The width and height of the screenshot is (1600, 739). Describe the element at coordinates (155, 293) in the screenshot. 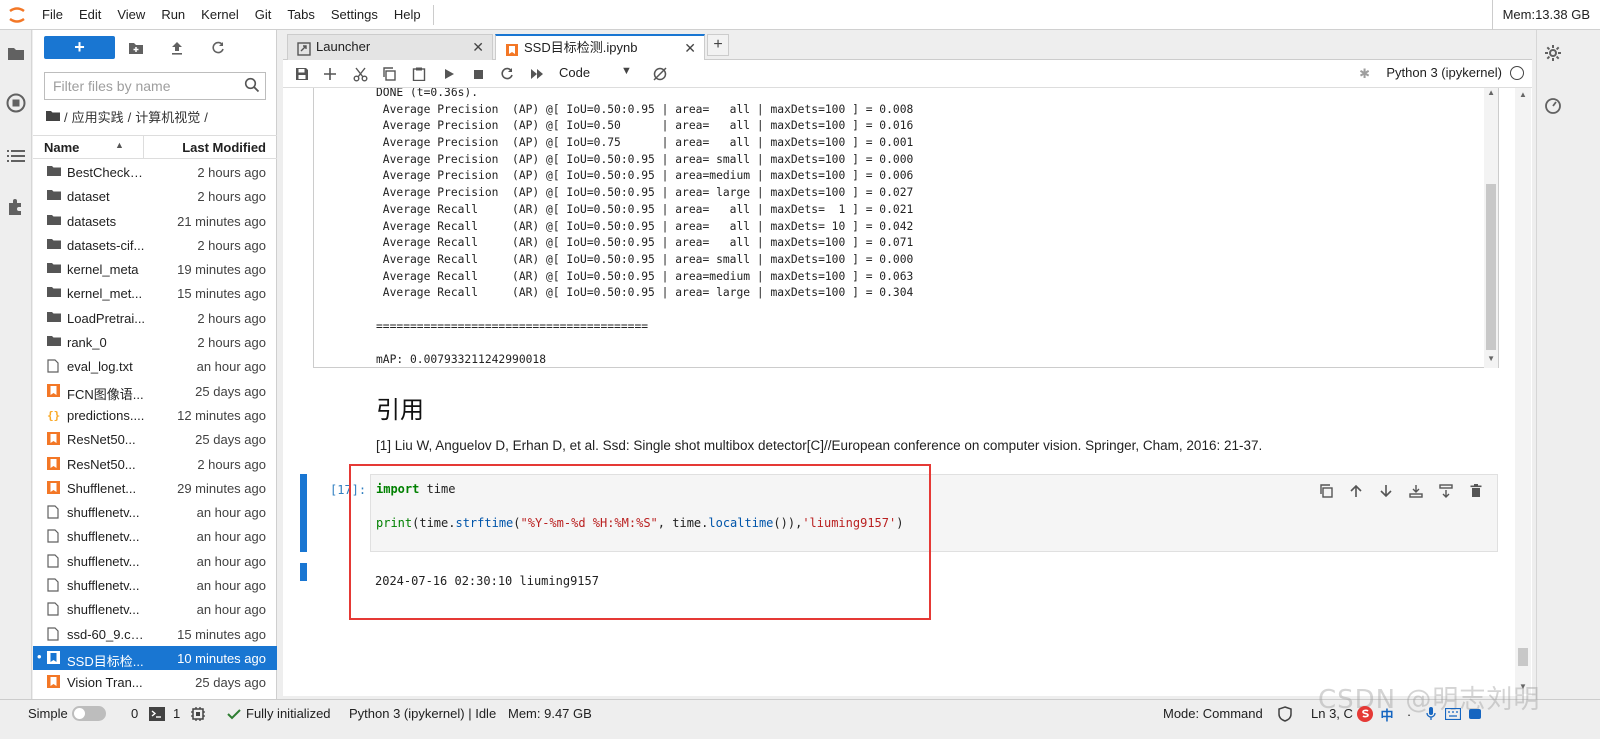

I see `file-row: kernel_met... 15 minutes ago` at that location.